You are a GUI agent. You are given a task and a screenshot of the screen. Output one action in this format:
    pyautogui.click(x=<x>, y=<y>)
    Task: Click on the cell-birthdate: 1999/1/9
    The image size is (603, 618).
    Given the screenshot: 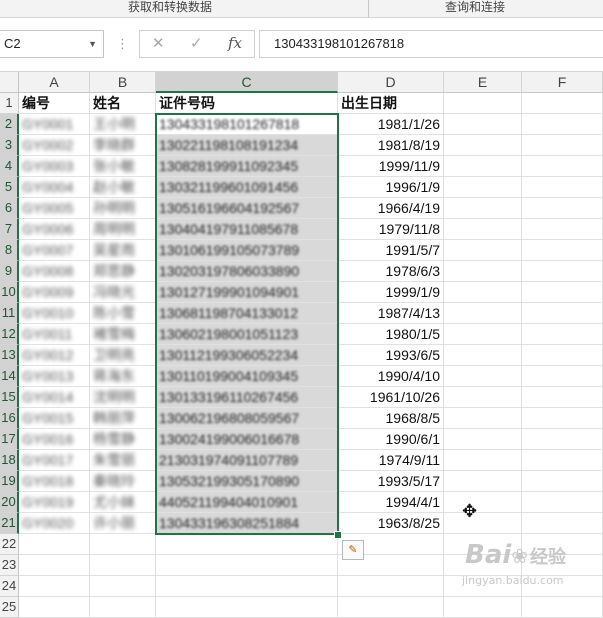 What is the action you would take?
    pyautogui.click(x=391, y=292)
    